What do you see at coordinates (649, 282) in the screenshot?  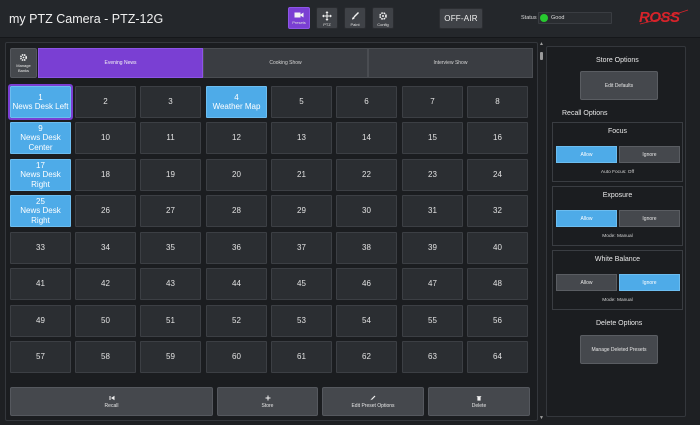 I see `white-balance-ignore-toggle: Ignore` at bounding box center [649, 282].